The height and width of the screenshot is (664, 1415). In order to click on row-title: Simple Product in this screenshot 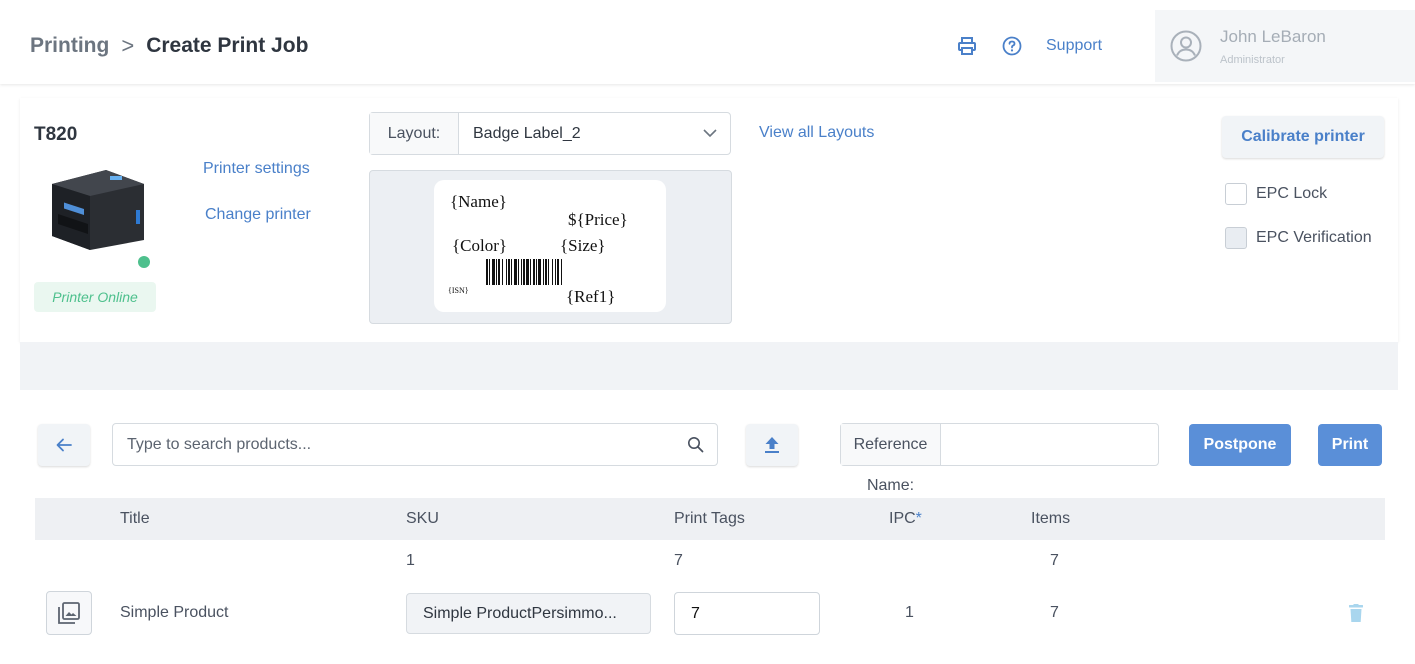, I will do `click(174, 612)`.